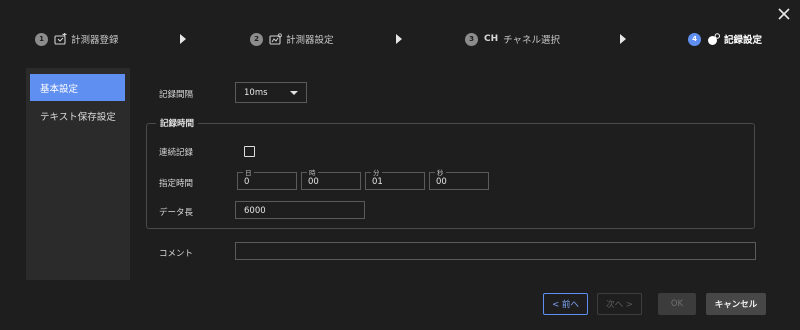 The width and height of the screenshot is (800, 330). I want to click on interval-select: 10ms, so click(271, 92).